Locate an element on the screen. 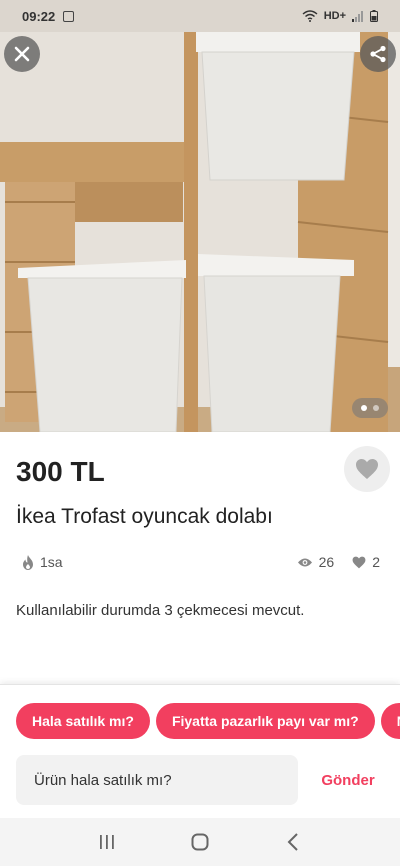 This screenshot has height=866, width=400. fire-icon is located at coordinates (28, 562).